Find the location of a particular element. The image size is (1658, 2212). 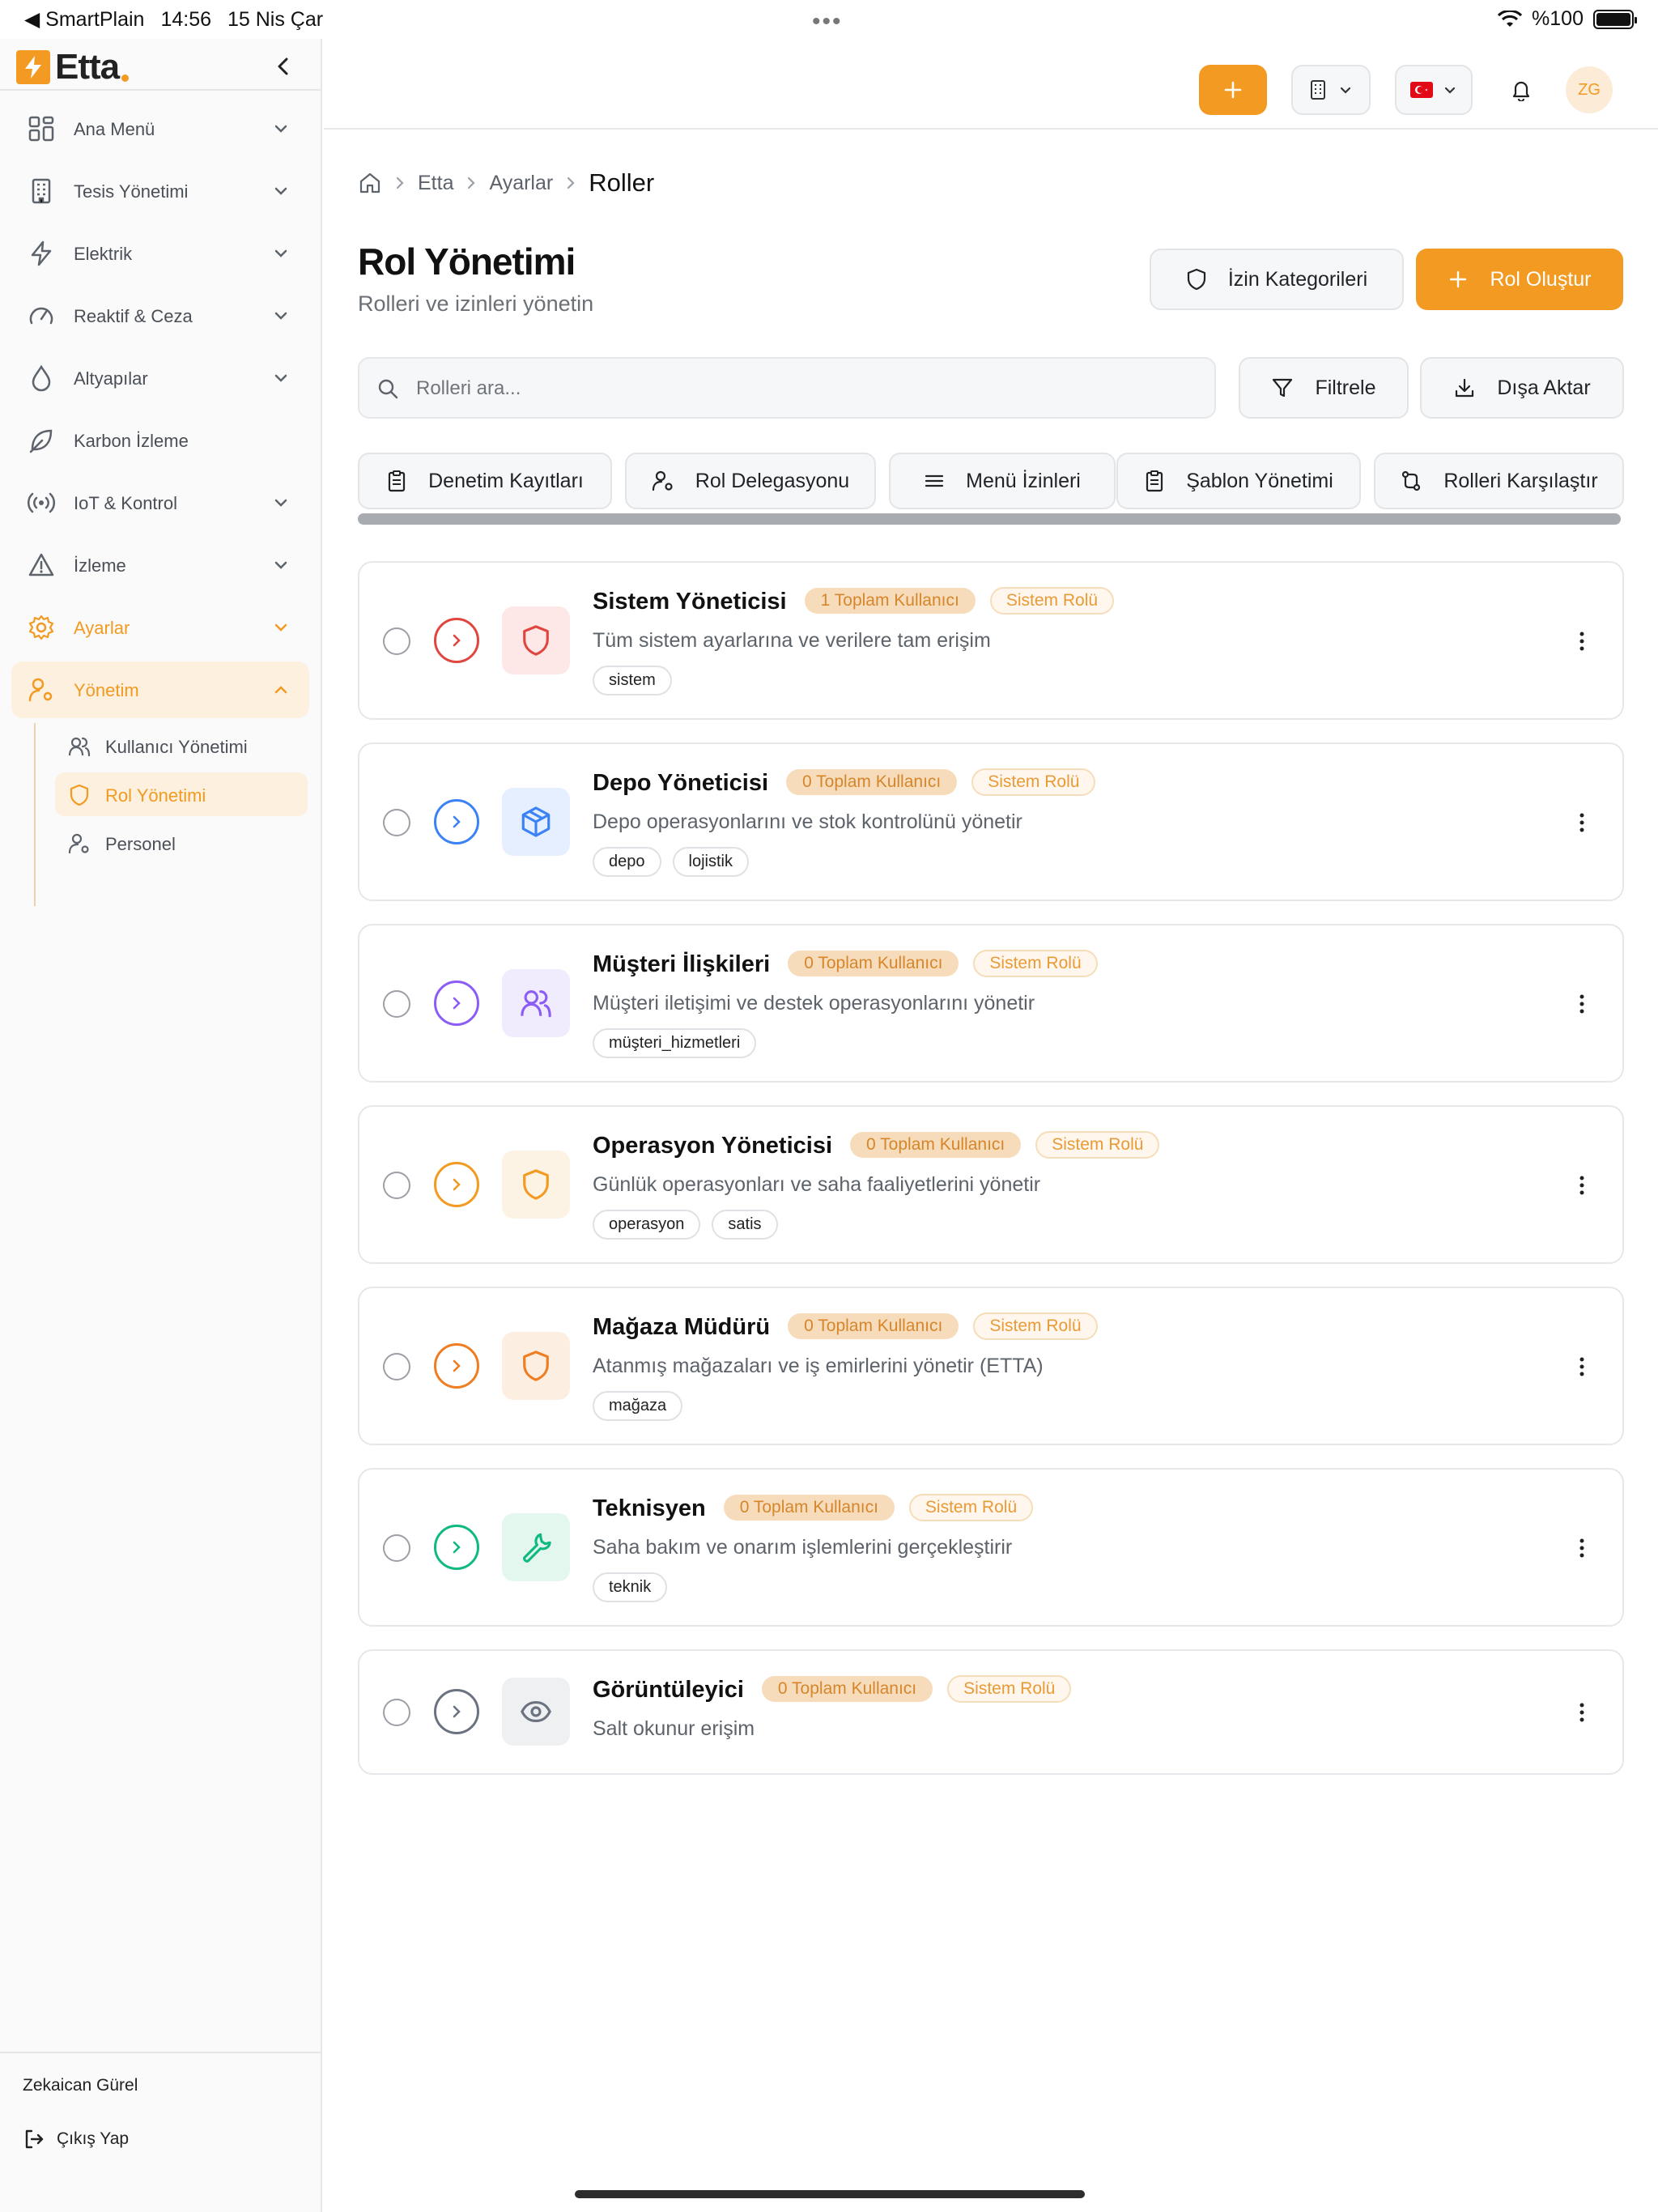

permission-categories-label: İzin Kategorileri is located at coordinates (1297, 279).